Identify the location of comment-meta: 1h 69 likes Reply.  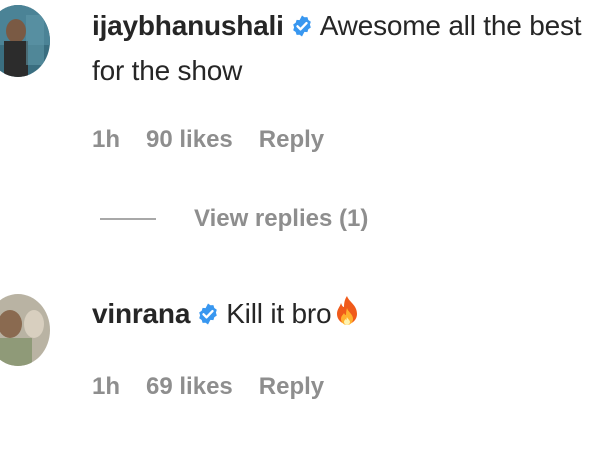
(221, 387).